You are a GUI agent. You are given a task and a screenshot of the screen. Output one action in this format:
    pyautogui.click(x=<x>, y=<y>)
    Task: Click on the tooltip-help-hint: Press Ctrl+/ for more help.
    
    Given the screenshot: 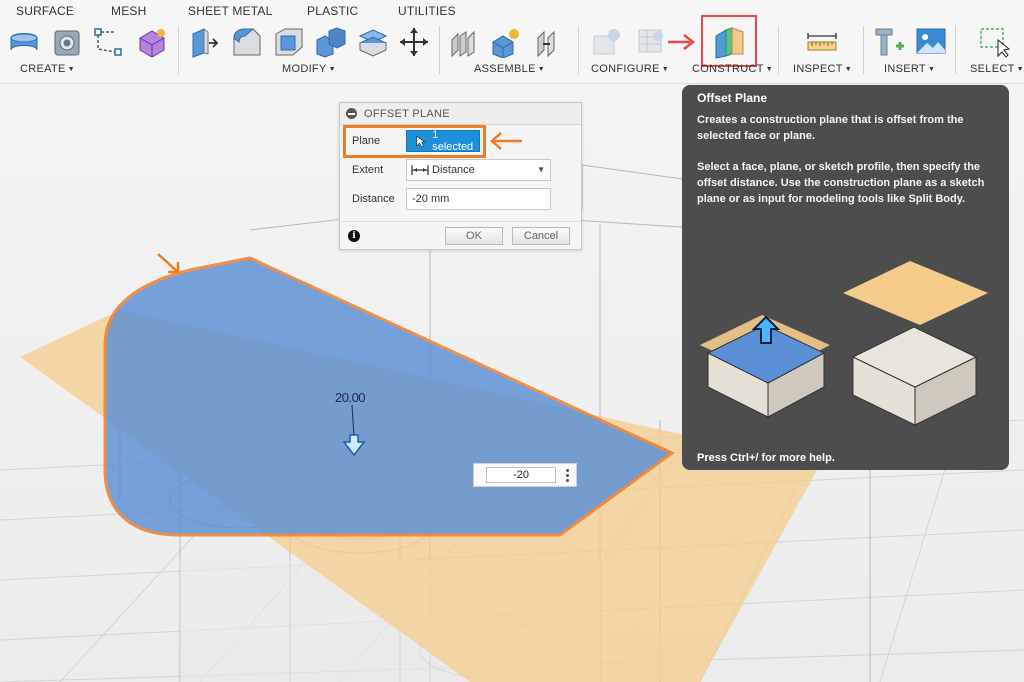 What is the action you would take?
    pyautogui.click(x=766, y=458)
    